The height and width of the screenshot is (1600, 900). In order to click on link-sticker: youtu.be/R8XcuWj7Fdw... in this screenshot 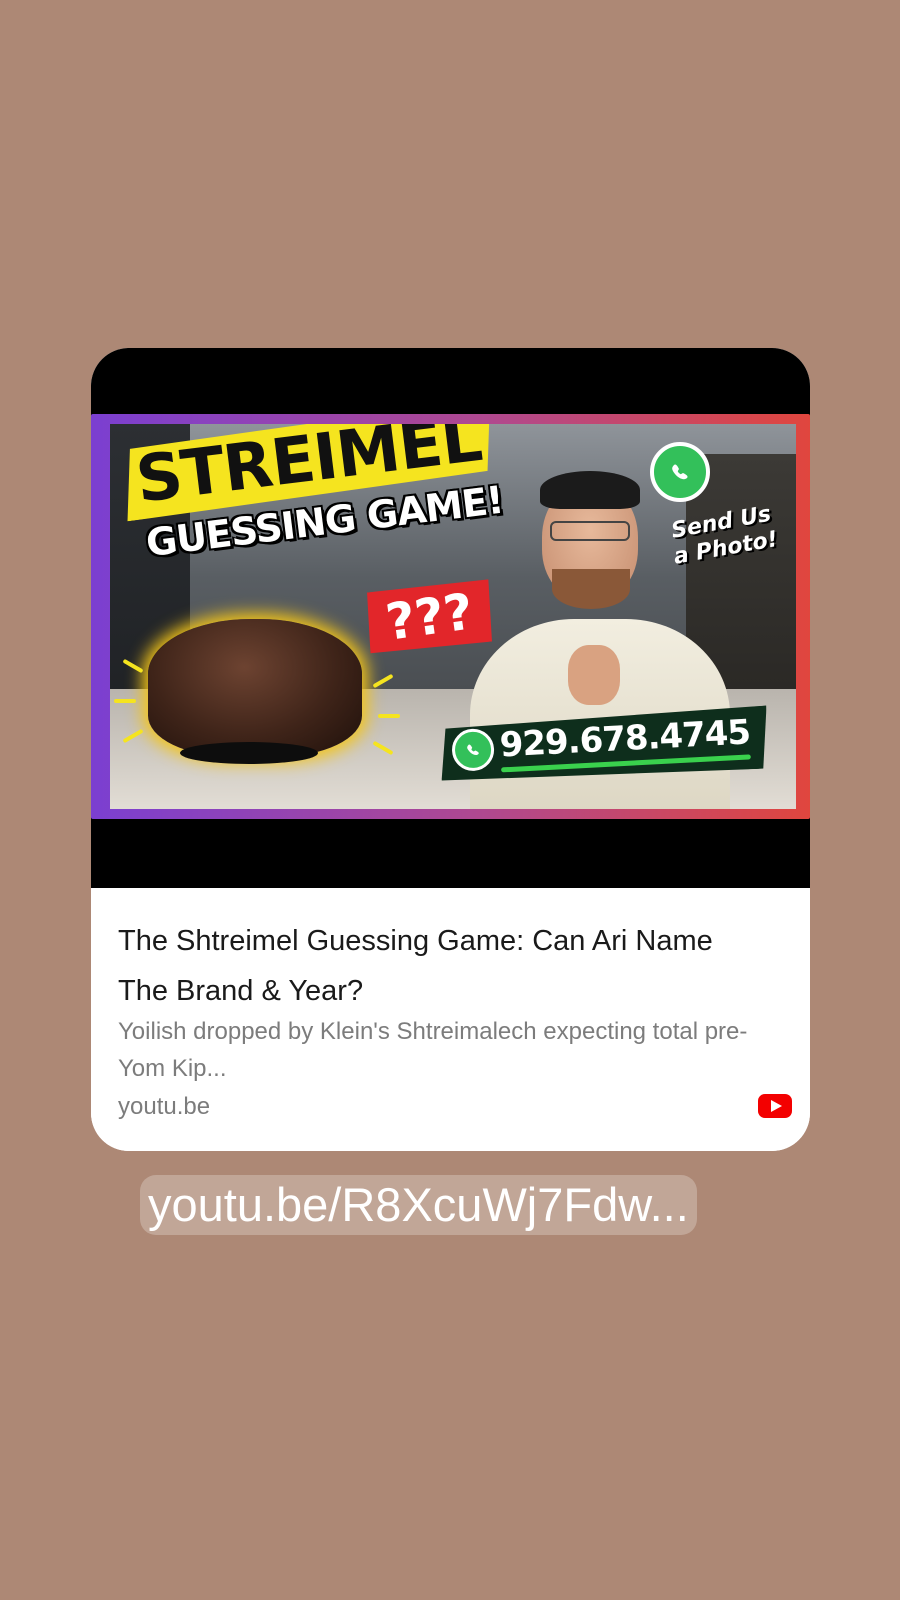, I will do `click(418, 1205)`.